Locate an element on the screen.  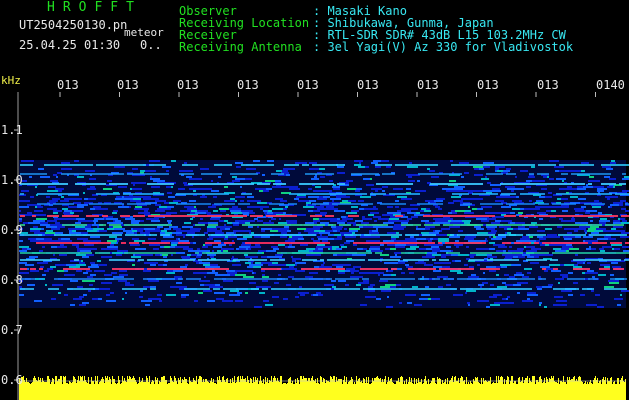
activity-bars is located at coordinates (322, 388).